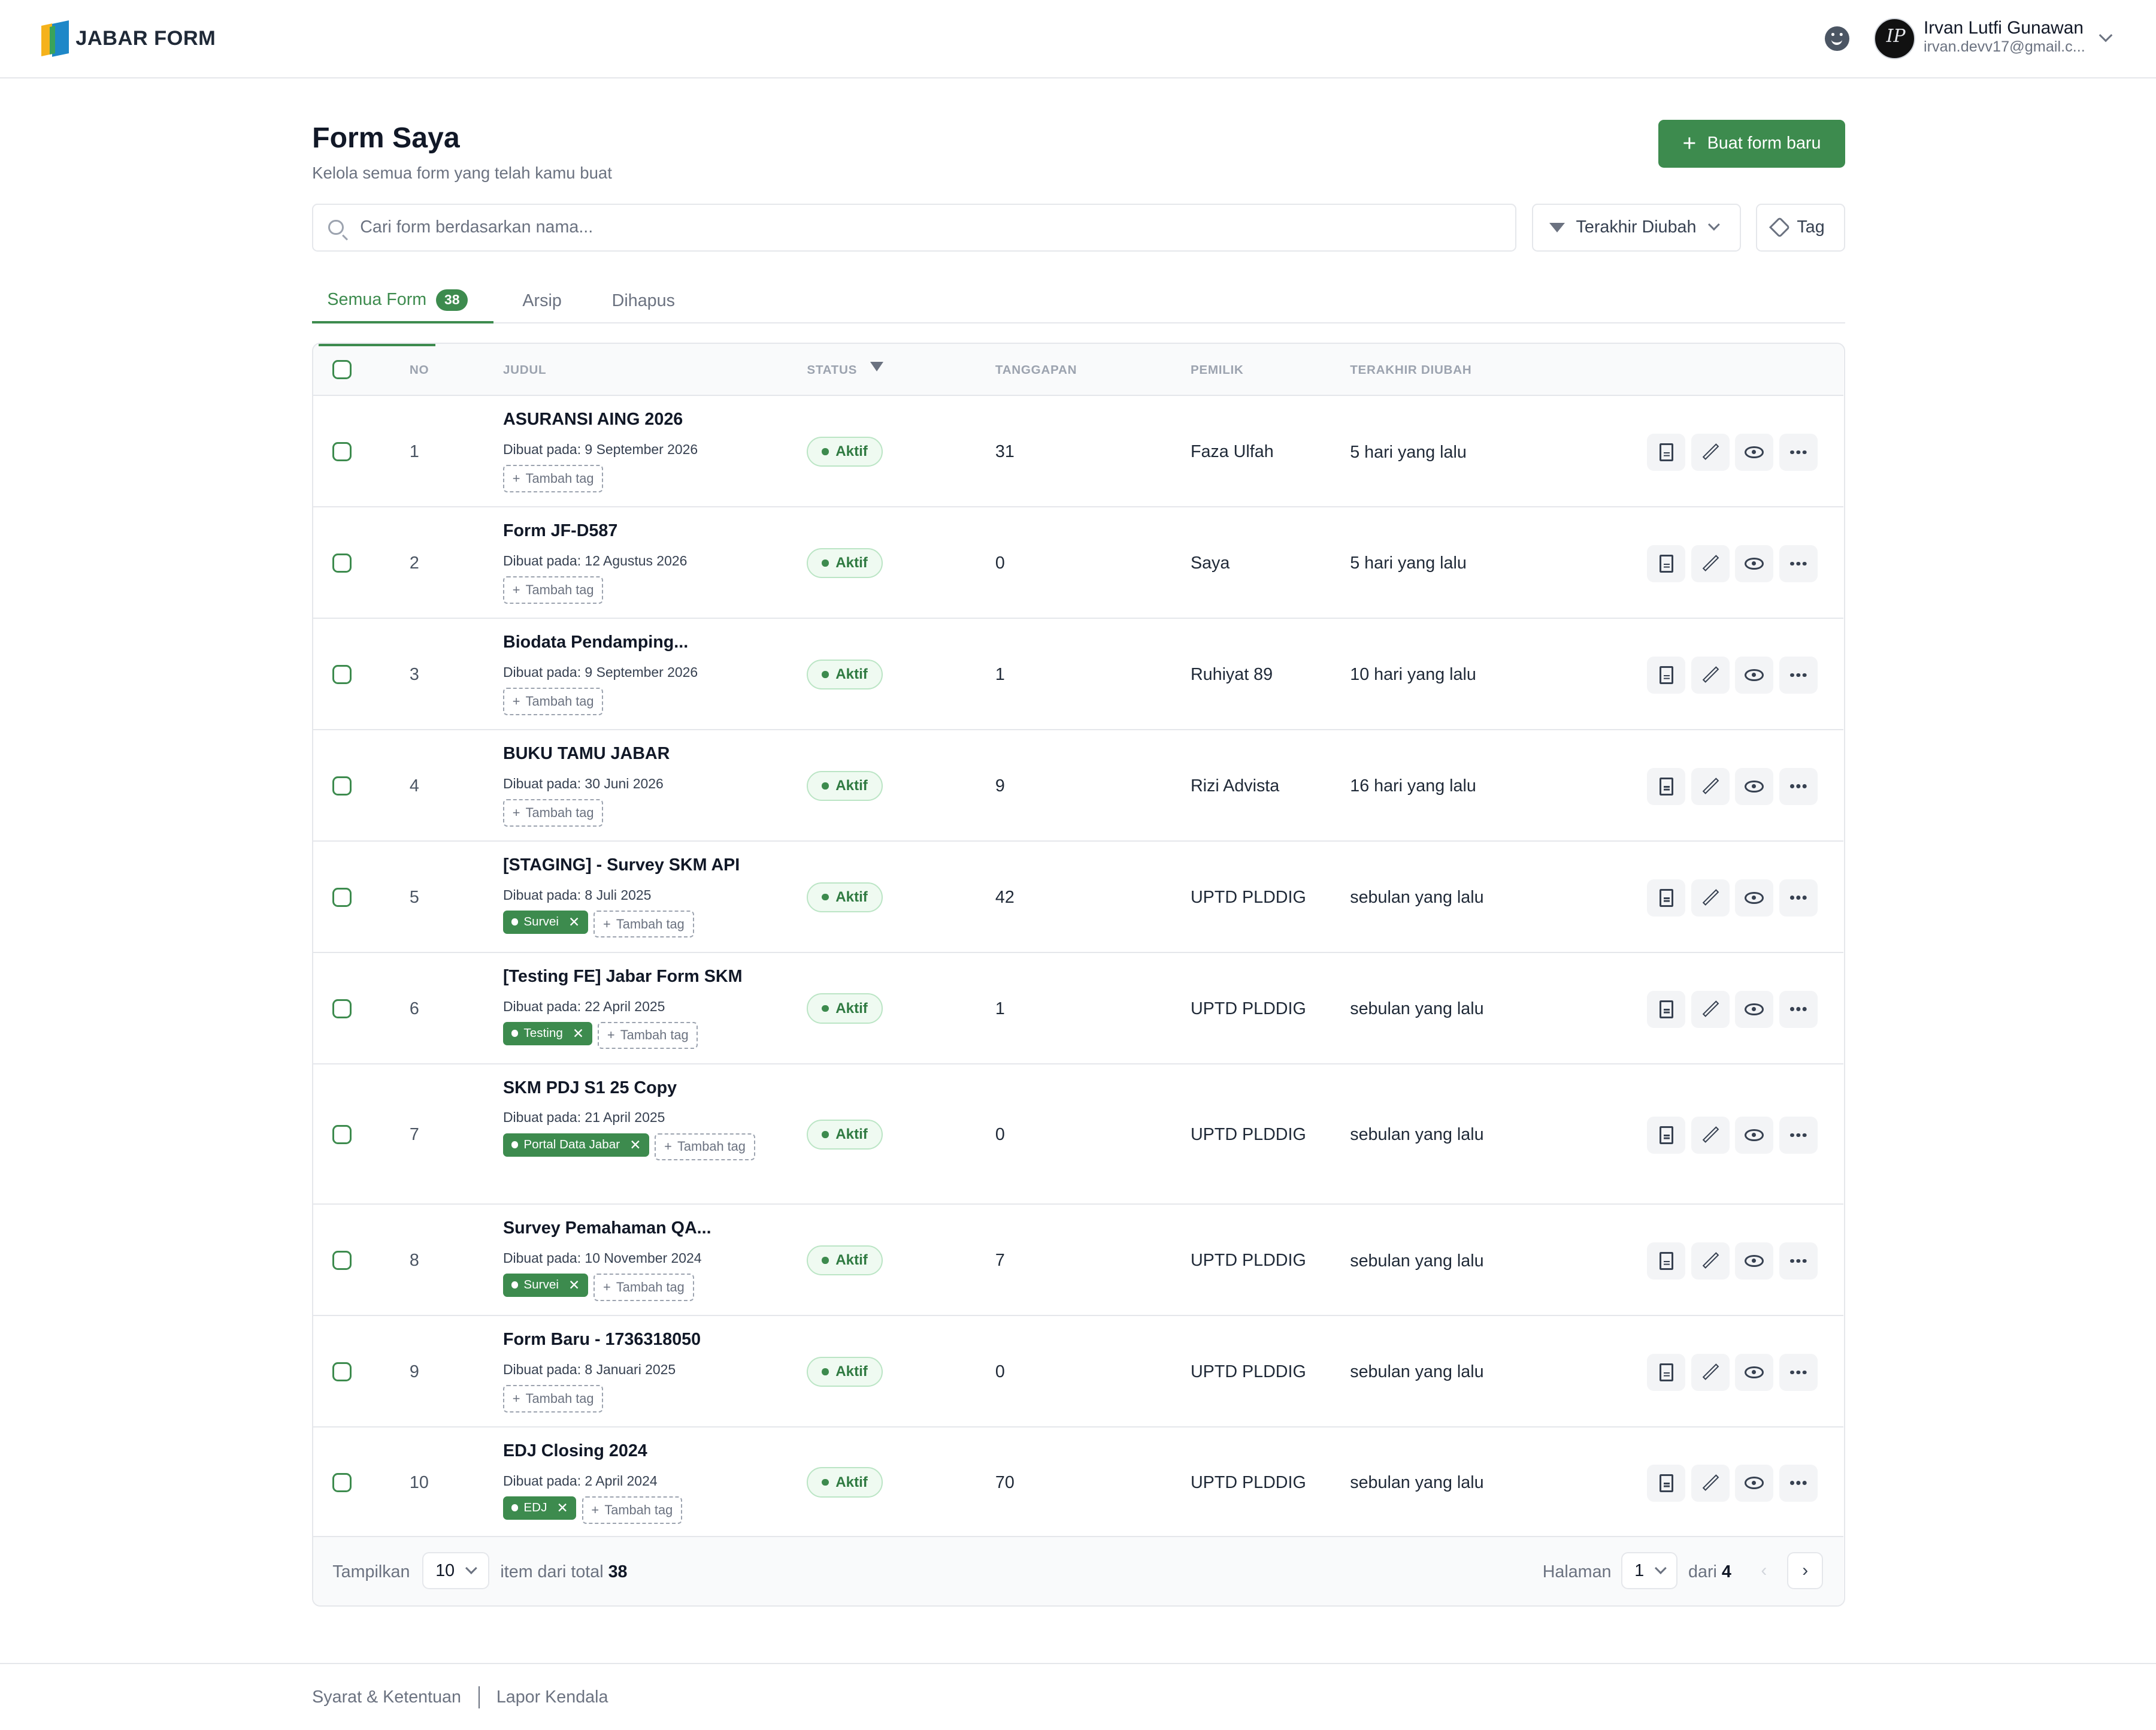  Describe the element at coordinates (623, 977) in the screenshot. I see `form-title: [Testing FE] Jabar Form SKM` at that location.